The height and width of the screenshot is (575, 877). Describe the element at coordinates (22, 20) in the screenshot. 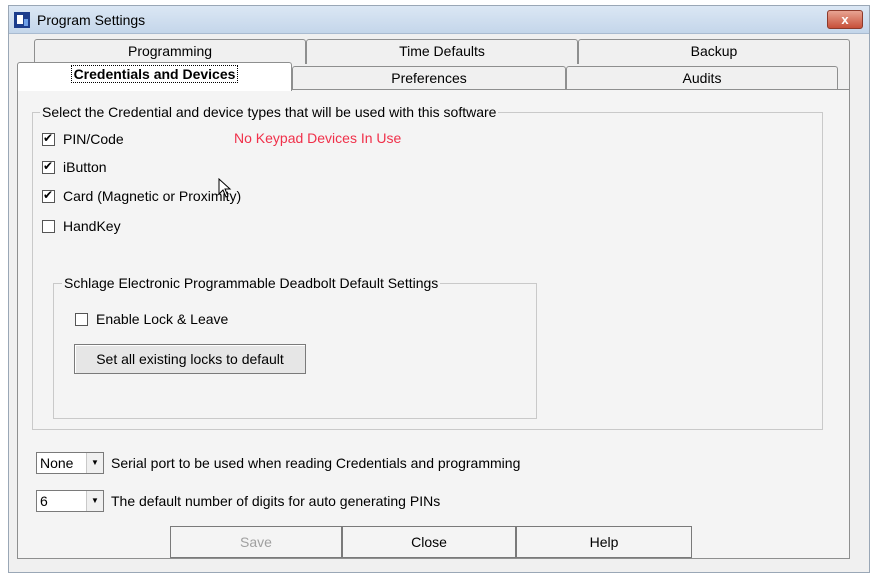

I see `app-icon` at that location.